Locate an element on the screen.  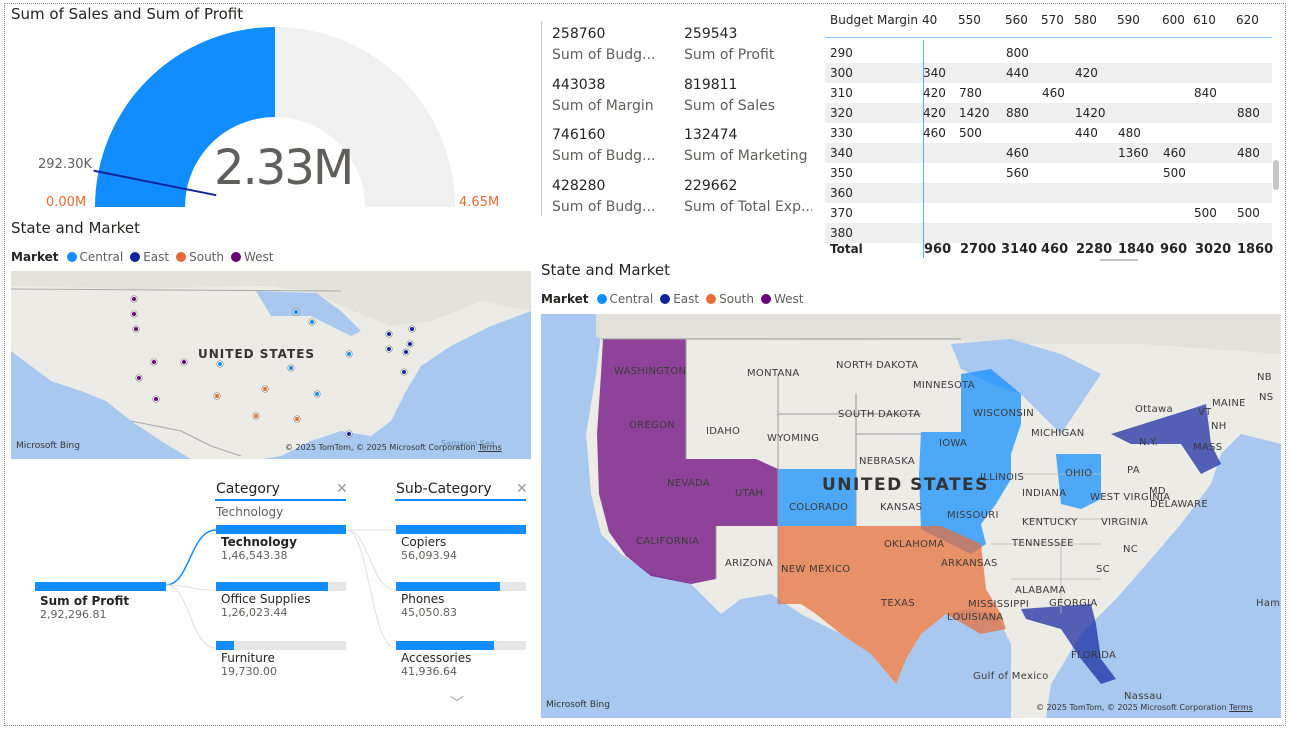
map-state-label: NC is located at coordinates (1131, 549).